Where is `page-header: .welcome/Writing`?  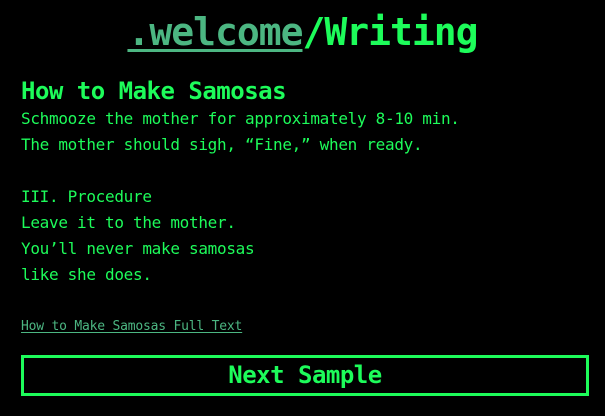
page-header: .welcome/Writing is located at coordinates (302, 32).